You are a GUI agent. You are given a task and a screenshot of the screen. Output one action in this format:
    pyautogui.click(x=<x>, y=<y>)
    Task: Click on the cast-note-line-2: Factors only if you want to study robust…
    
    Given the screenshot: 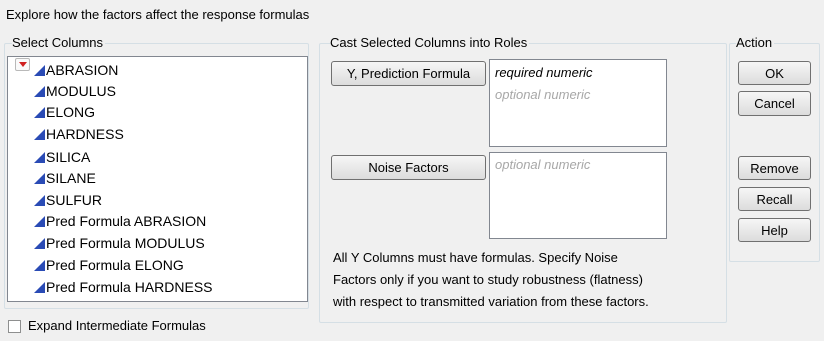 What is the action you would take?
    pyautogui.click(x=488, y=279)
    